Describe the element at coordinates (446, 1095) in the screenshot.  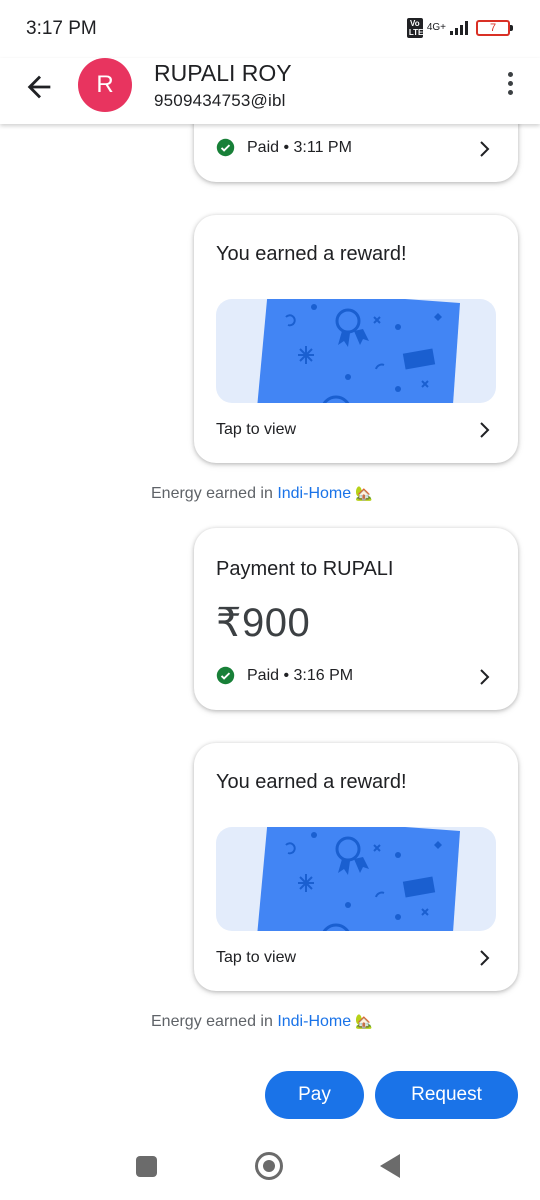
I see `request-button: Request` at that location.